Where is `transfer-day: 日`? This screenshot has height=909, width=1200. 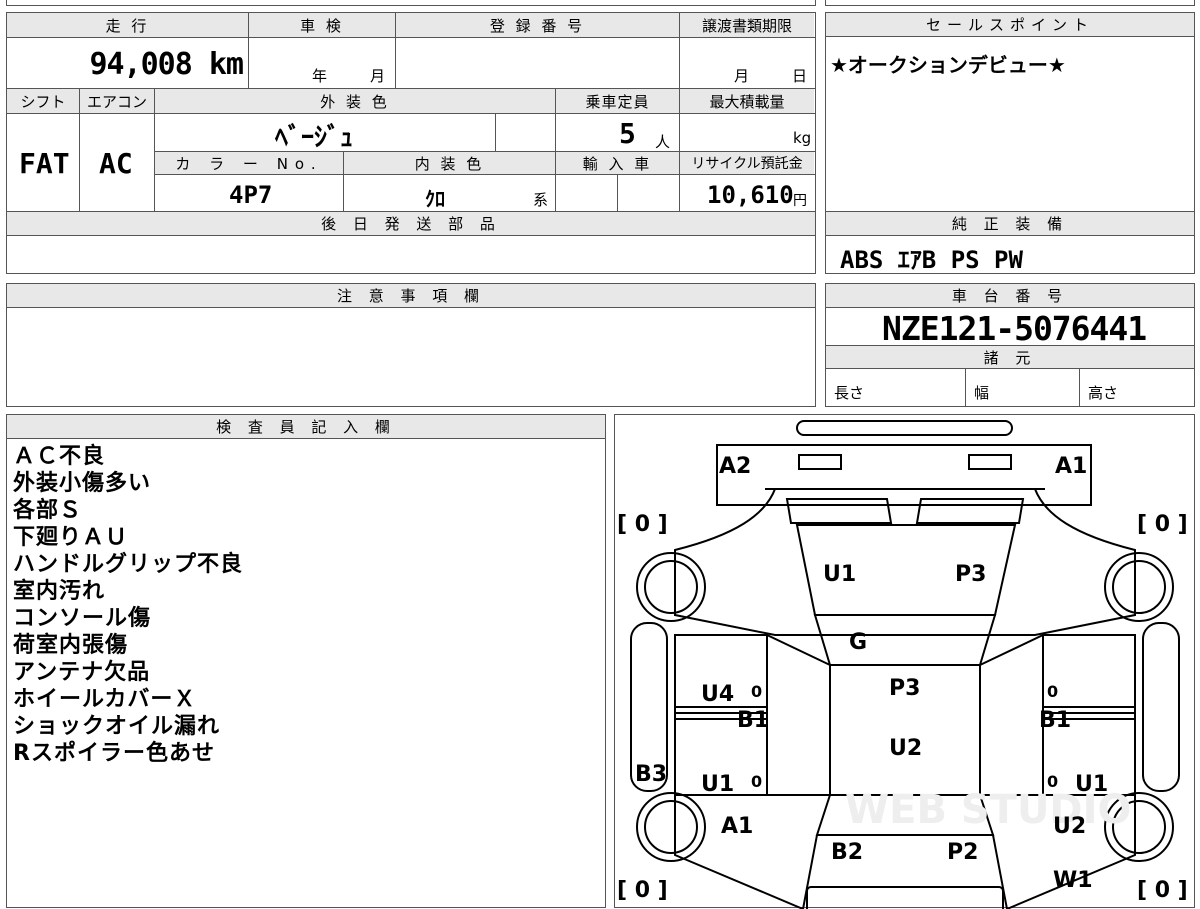 transfer-day: 日 is located at coordinates (800, 76).